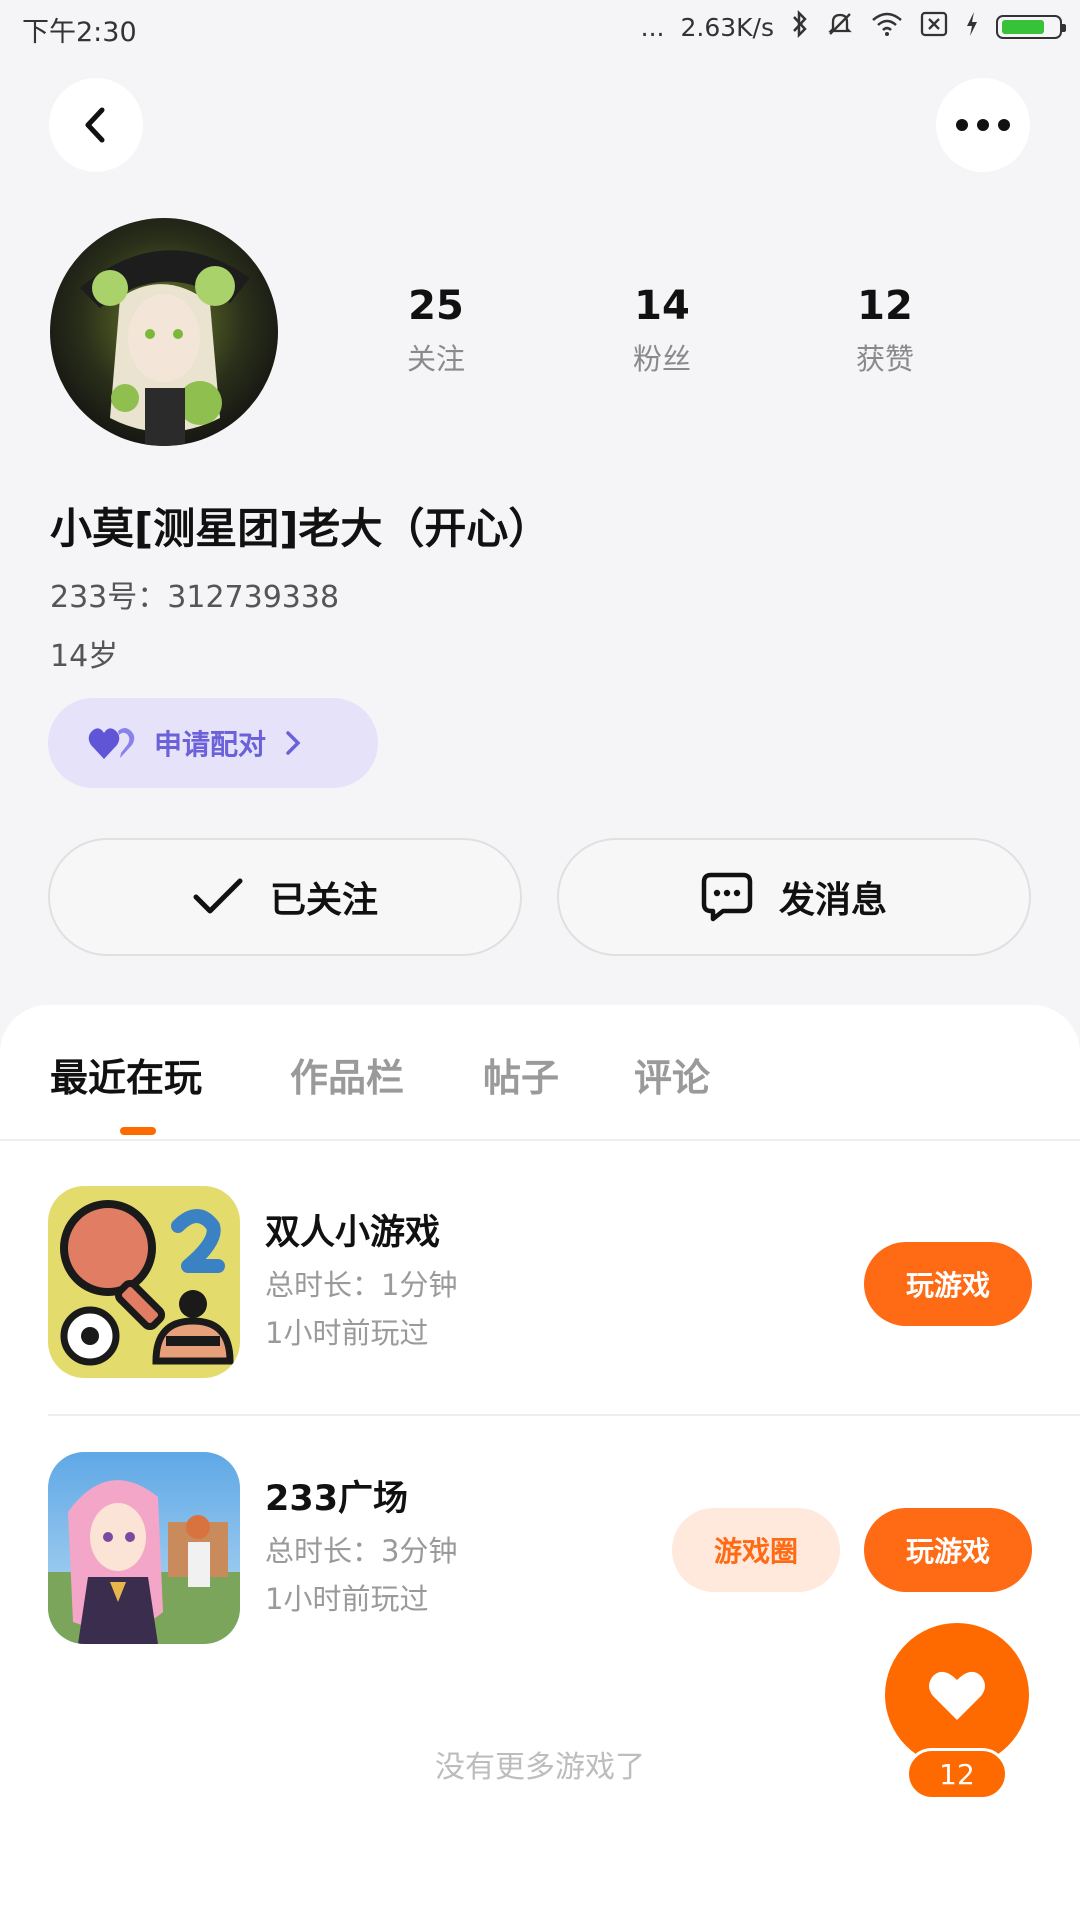 Image resolution: width=1080 pixels, height=1920 pixels. I want to click on tab-recent-games: 最近在玩, so click(126, 1074).